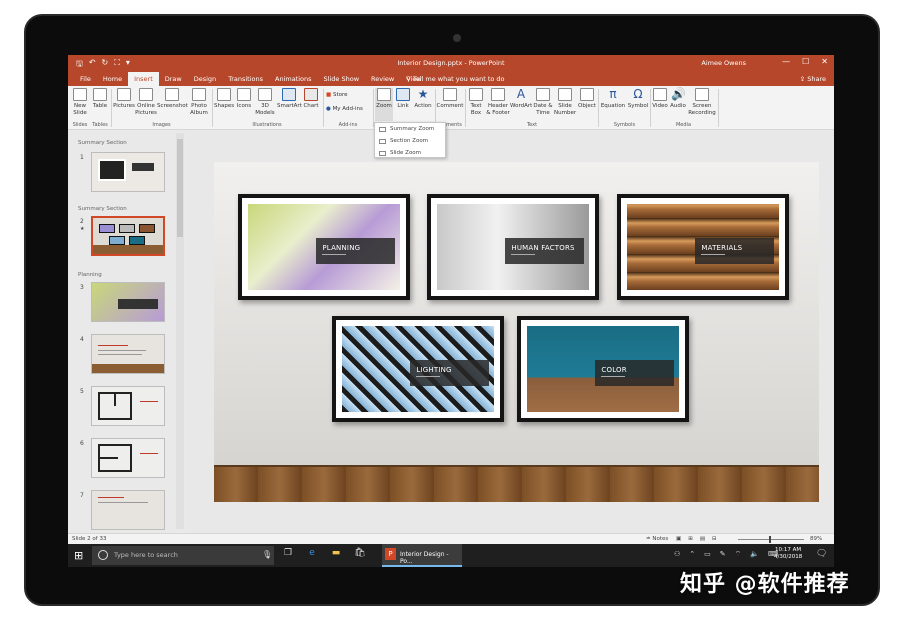  What do you see at coordinates (199, 102) in the screenshot?
I see `photo-album-button: Photo Album` at bounding box center [199, 102].